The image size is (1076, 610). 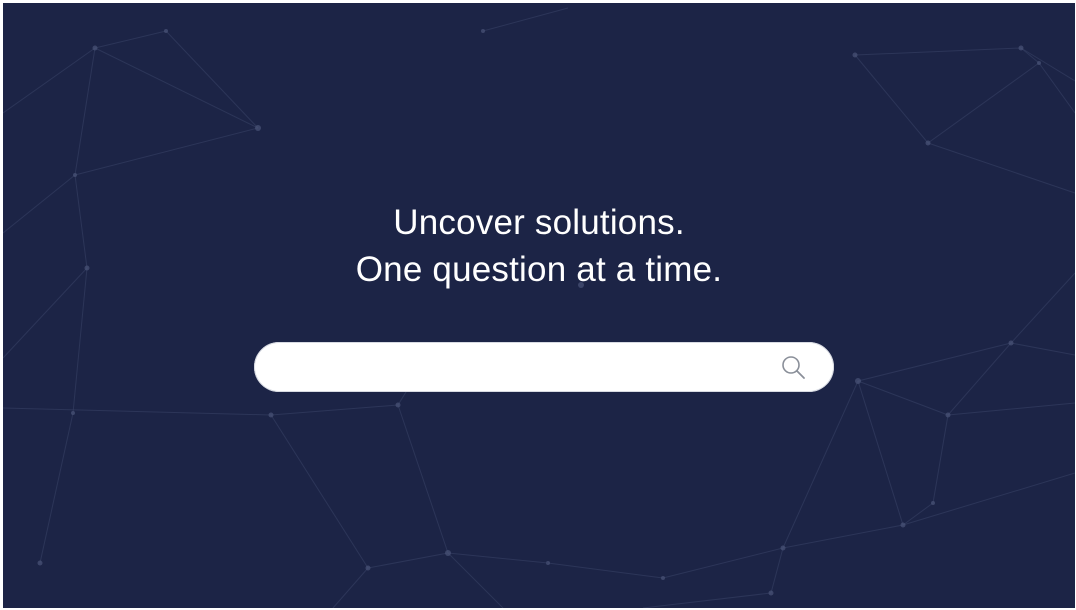 What do you see at coordinates (539, 269) in the screenshot?
I see `headline-line-2: One question at a time.` at bounding box center [539, 269].